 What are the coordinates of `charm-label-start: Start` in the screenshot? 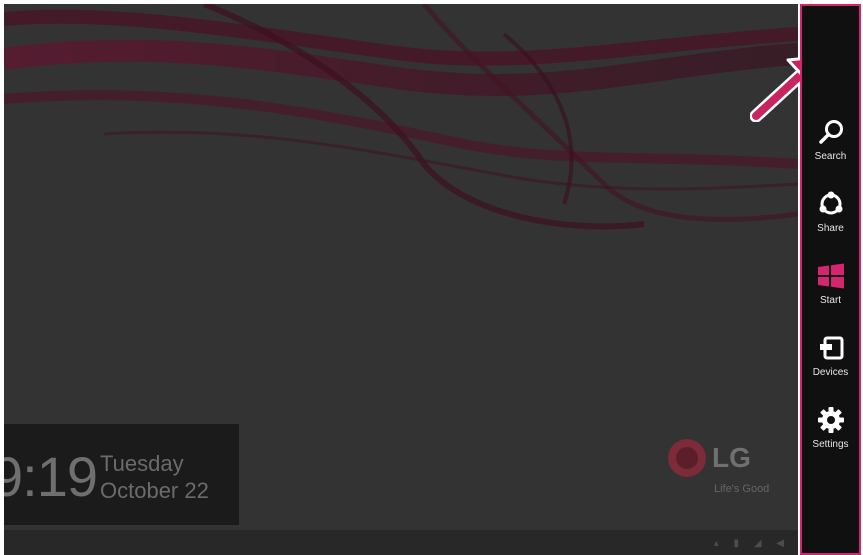 It's located at (830, 300).